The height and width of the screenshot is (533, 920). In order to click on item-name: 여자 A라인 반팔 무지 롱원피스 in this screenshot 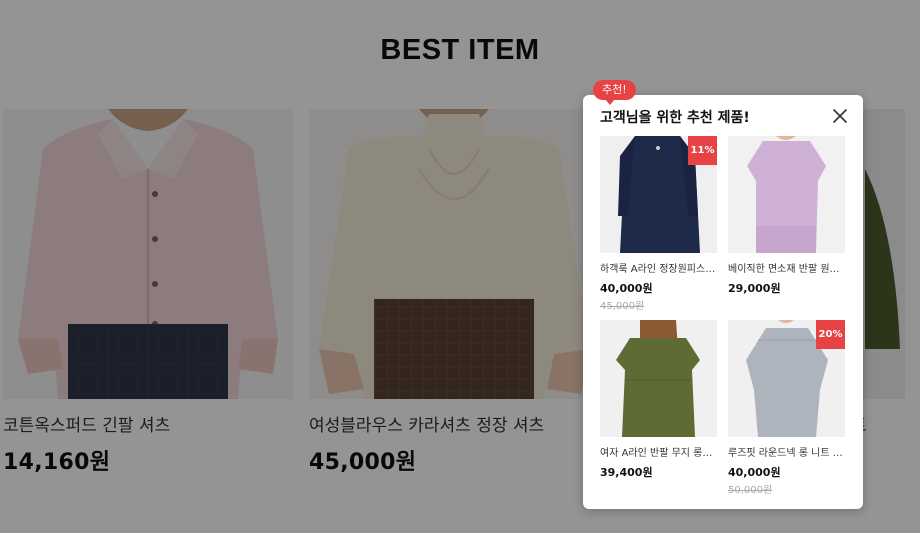, I will do `click(658, 451)`.